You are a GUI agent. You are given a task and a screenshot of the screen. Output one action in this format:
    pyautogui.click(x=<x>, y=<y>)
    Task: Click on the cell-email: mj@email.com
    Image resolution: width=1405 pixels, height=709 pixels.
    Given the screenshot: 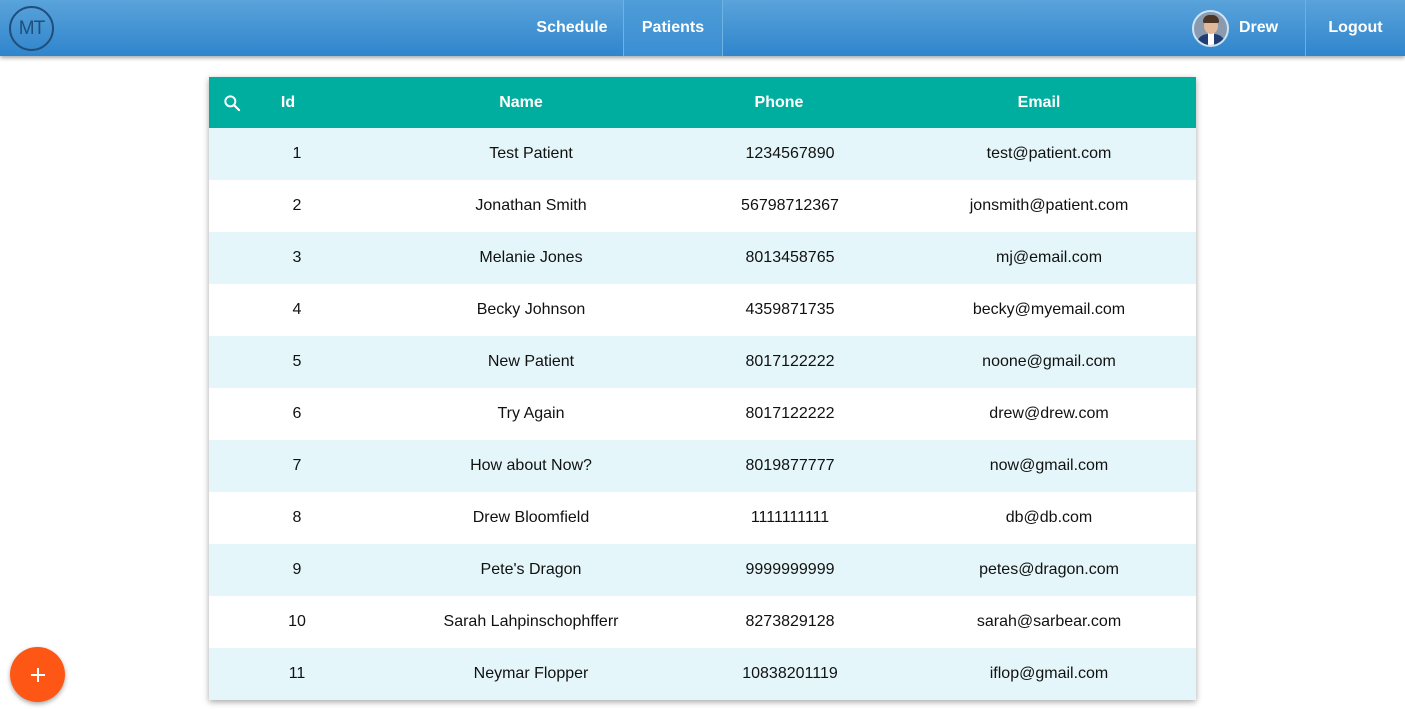 What is the action you would take?
    pyautogui.click(x=1049, y=257)
    